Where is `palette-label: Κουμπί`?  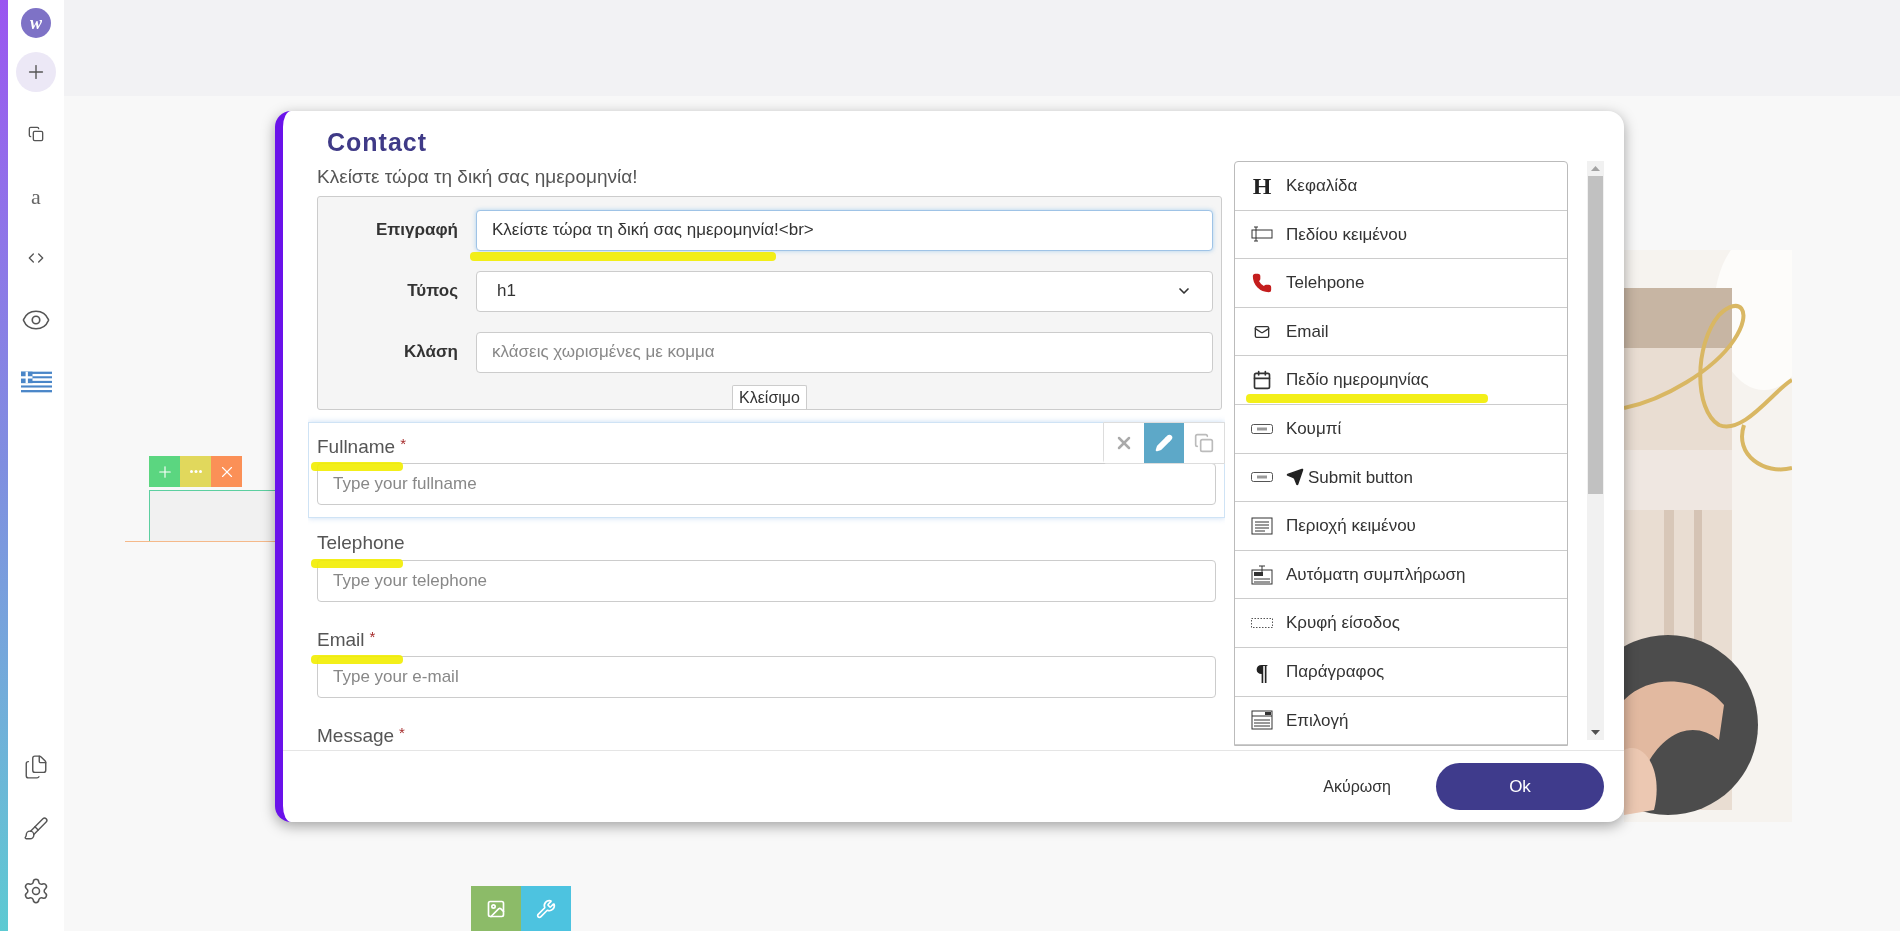
palette-label: Κουμπί is located at coordinates (1314, 428).